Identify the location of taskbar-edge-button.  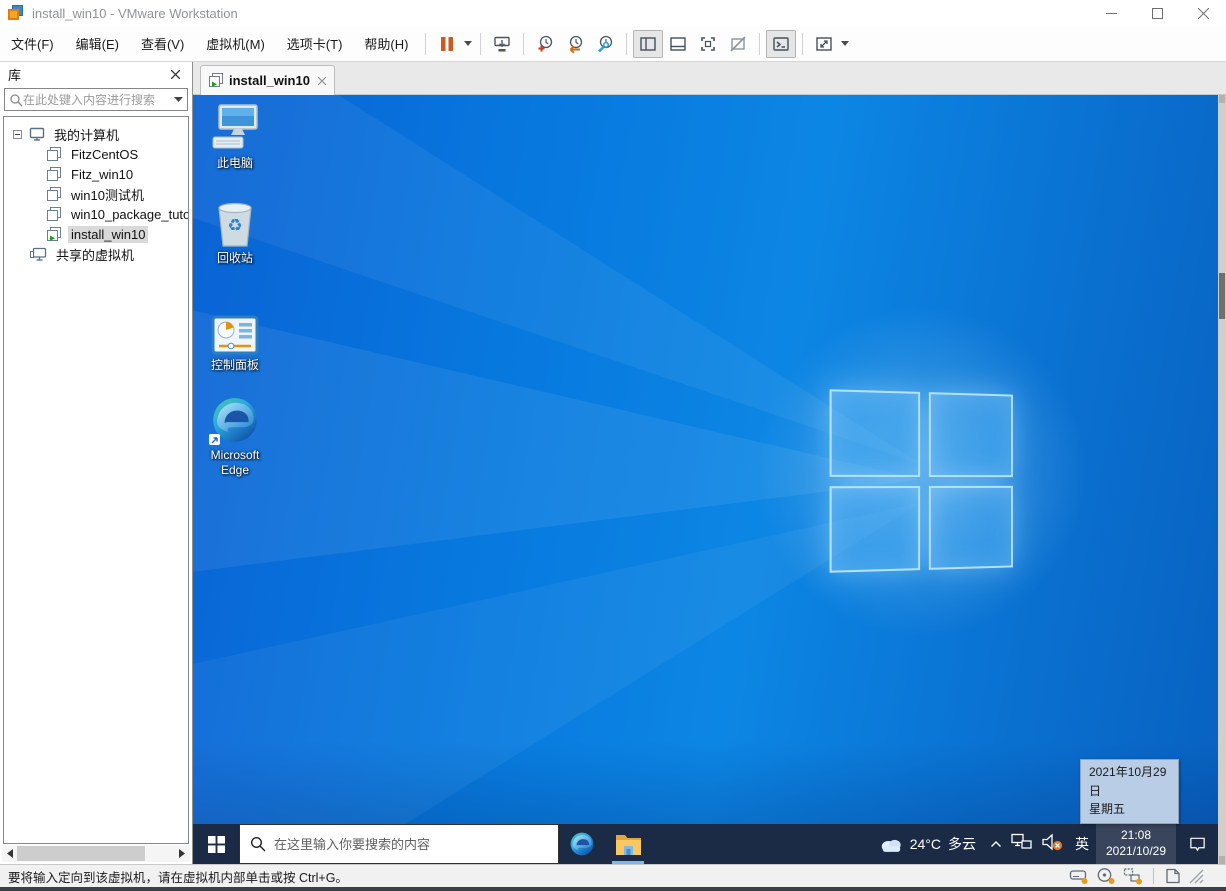
(582, 844).